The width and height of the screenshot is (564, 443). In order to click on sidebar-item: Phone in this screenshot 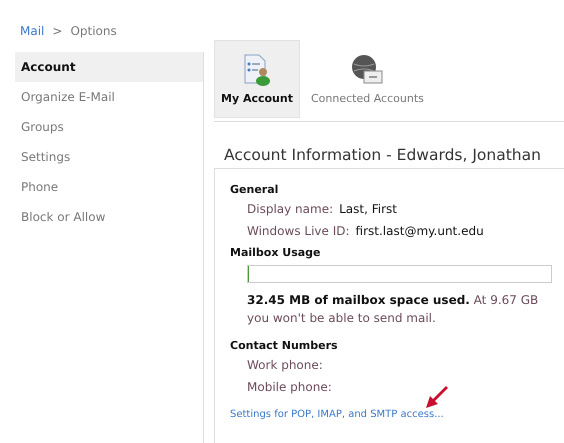, I will do `click(109, 187)`.